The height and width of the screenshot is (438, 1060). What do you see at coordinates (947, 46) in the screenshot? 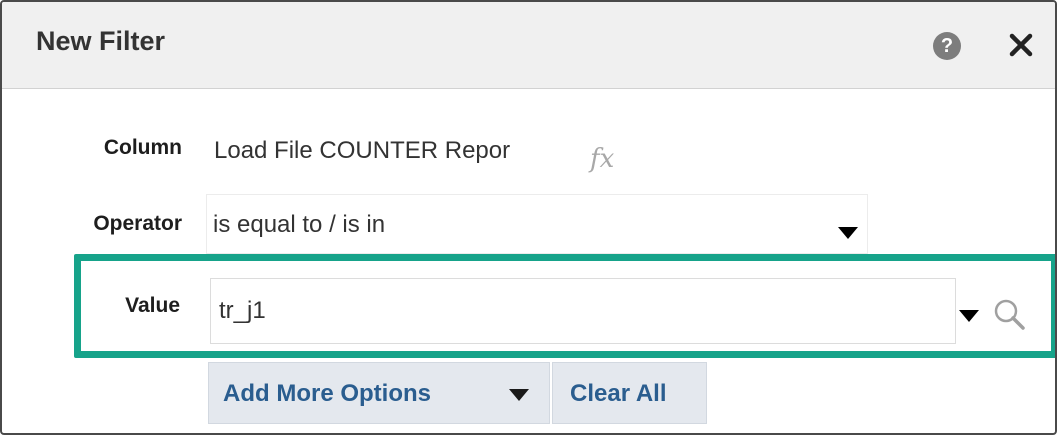
I see `help-icon: ?` at bounding box center [947, 46].